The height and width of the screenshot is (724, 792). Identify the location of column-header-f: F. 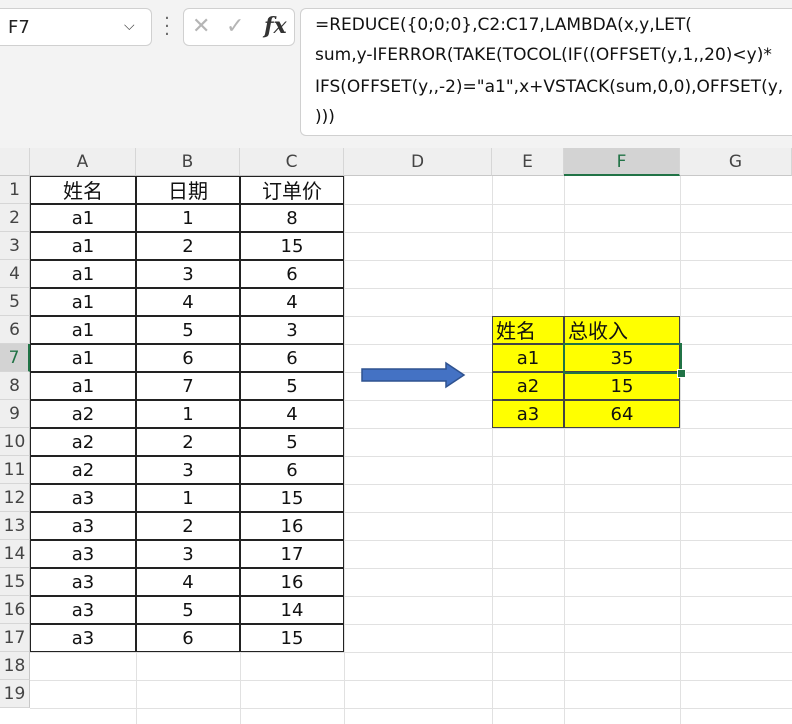
(622, 162).